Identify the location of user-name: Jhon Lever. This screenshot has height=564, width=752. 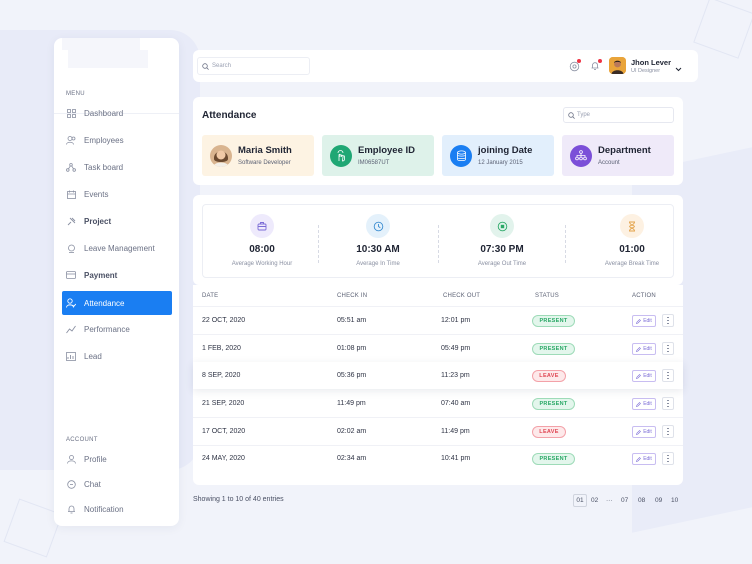
(651, 62).